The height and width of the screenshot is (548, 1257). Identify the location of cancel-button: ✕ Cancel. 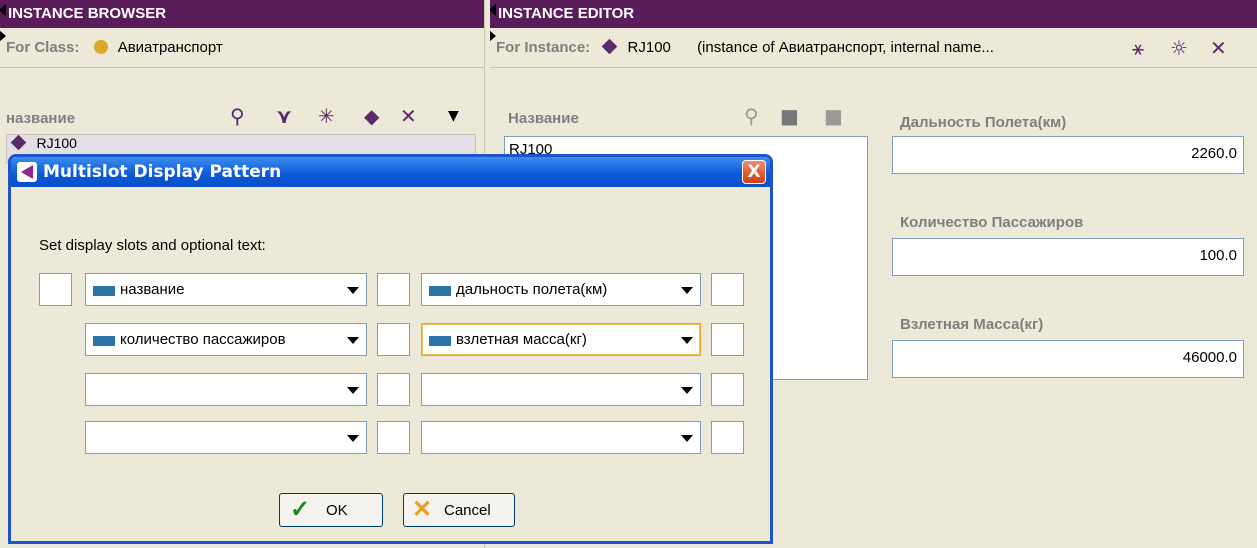
(459, 510).